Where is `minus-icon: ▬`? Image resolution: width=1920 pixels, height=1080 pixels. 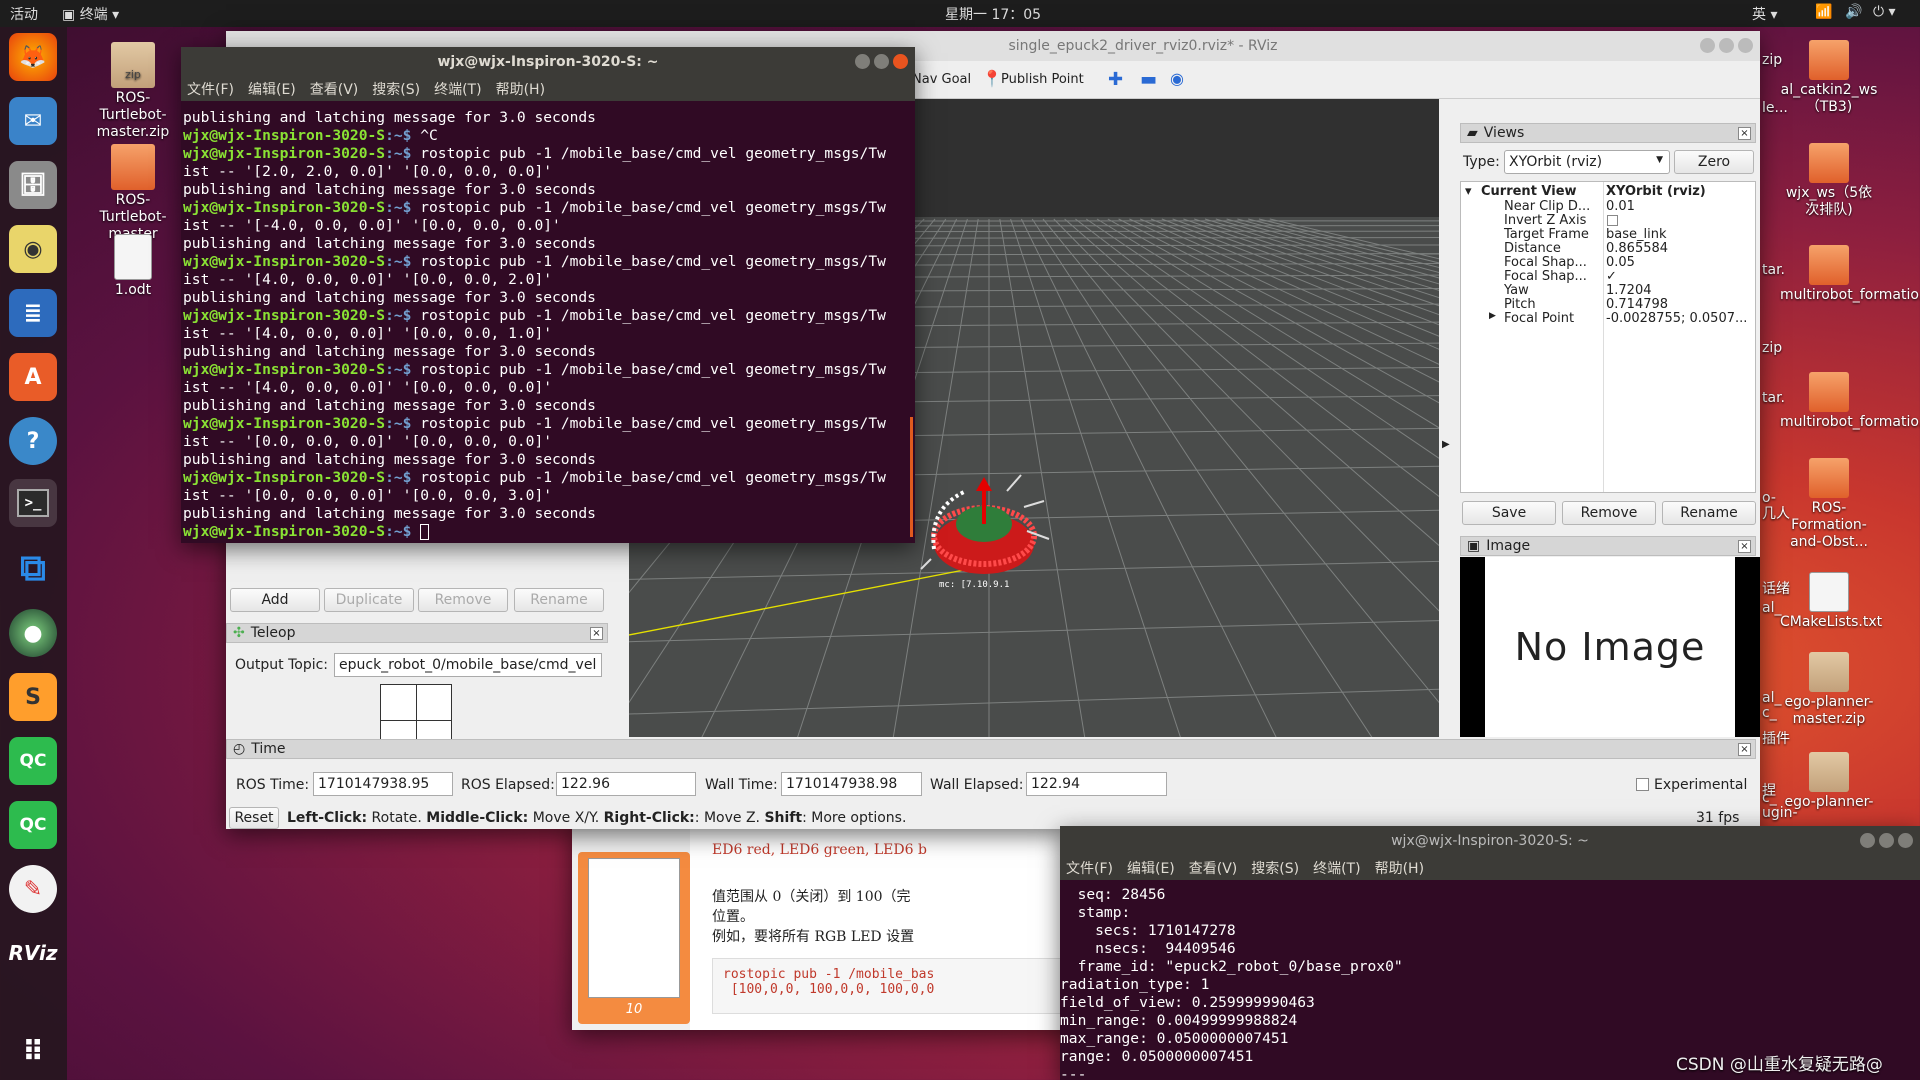 minus-icon: ▬ is located at coordinates (1148, 79).